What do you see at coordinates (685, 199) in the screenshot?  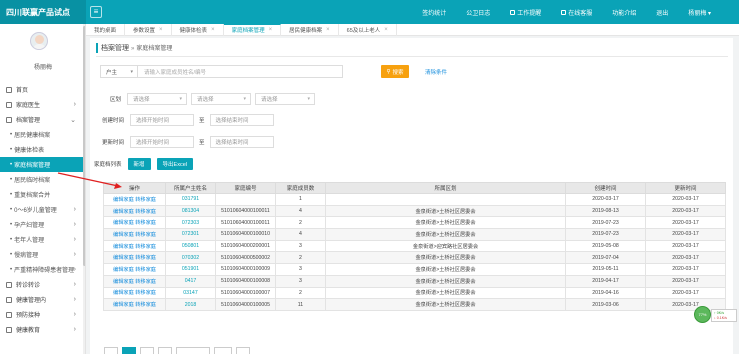 I see `updated-time-cell: 2020-03-17` at bounding box center [685, 199].